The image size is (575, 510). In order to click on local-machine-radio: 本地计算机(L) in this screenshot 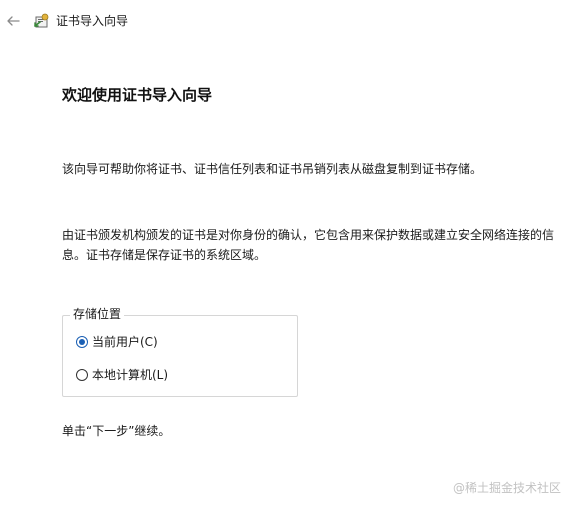, I will do `click(122, 375)`.